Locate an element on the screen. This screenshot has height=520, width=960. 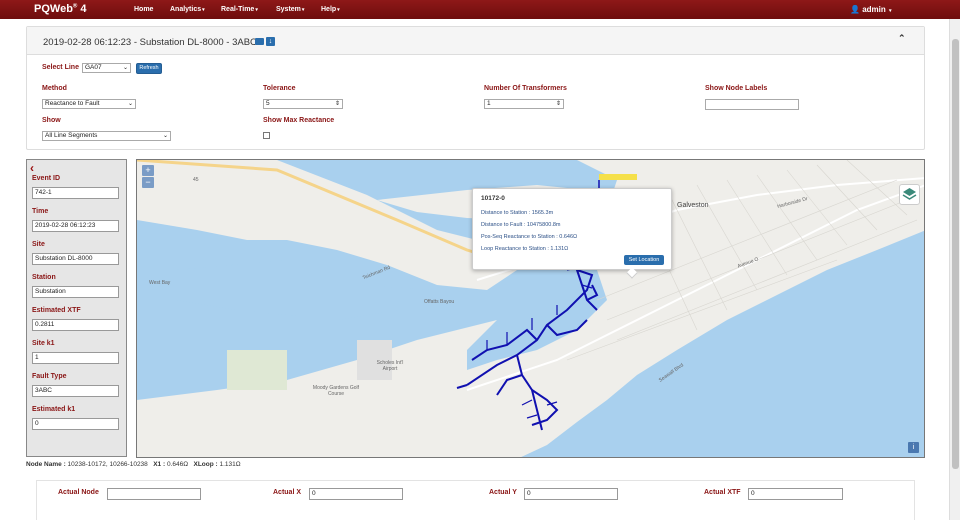
collapse-icon: ⌃ is located at coordinates (902, 38).